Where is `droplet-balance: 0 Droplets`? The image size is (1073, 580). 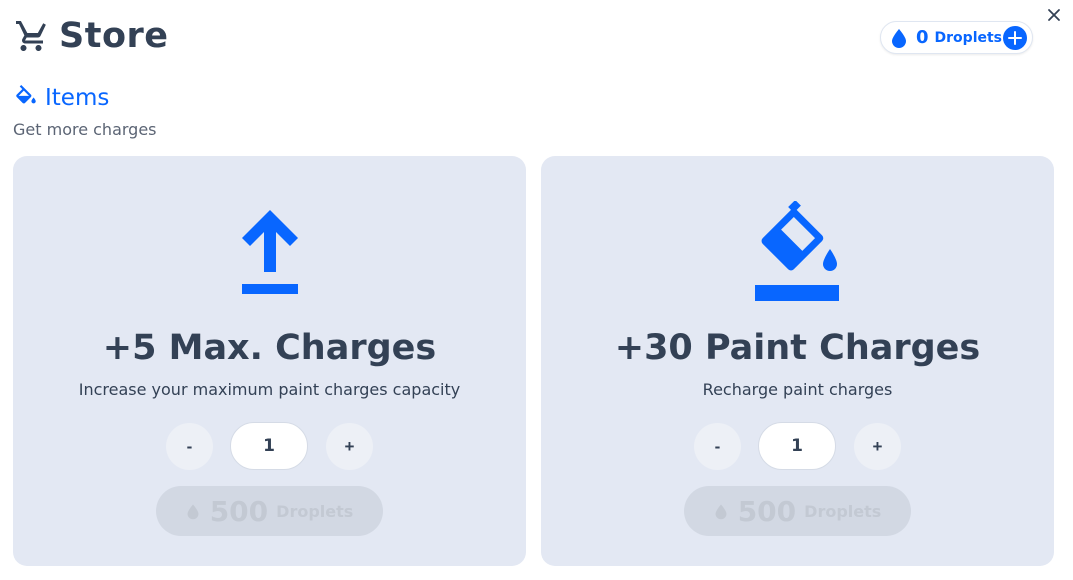
droplet-balance: 0 Droplets is located at coordinates (956, 37).